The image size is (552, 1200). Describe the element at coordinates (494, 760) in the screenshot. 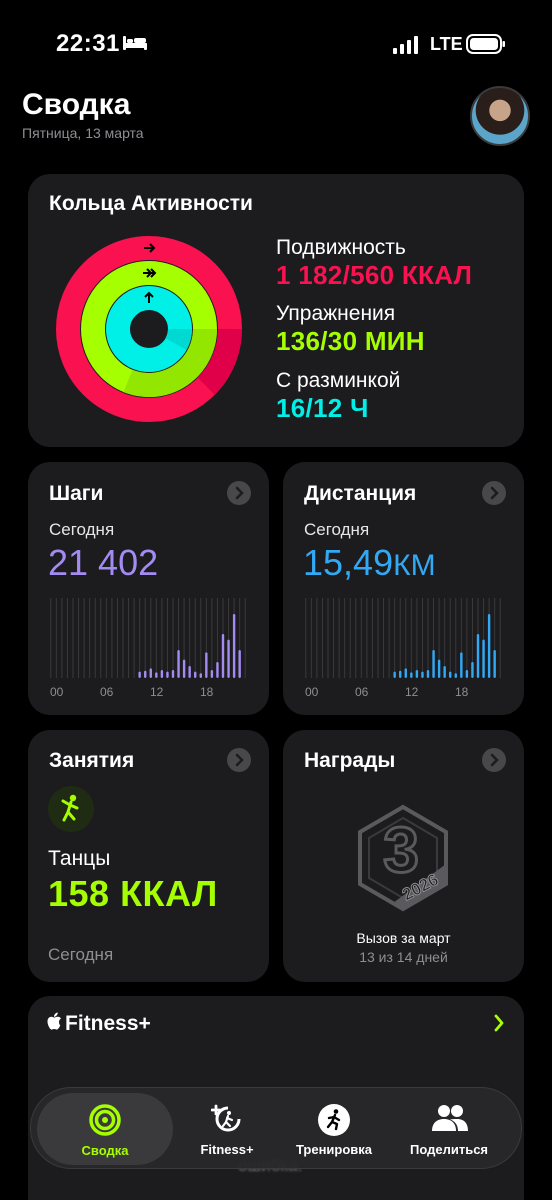

I see `awards-chevron-icon` at that location.